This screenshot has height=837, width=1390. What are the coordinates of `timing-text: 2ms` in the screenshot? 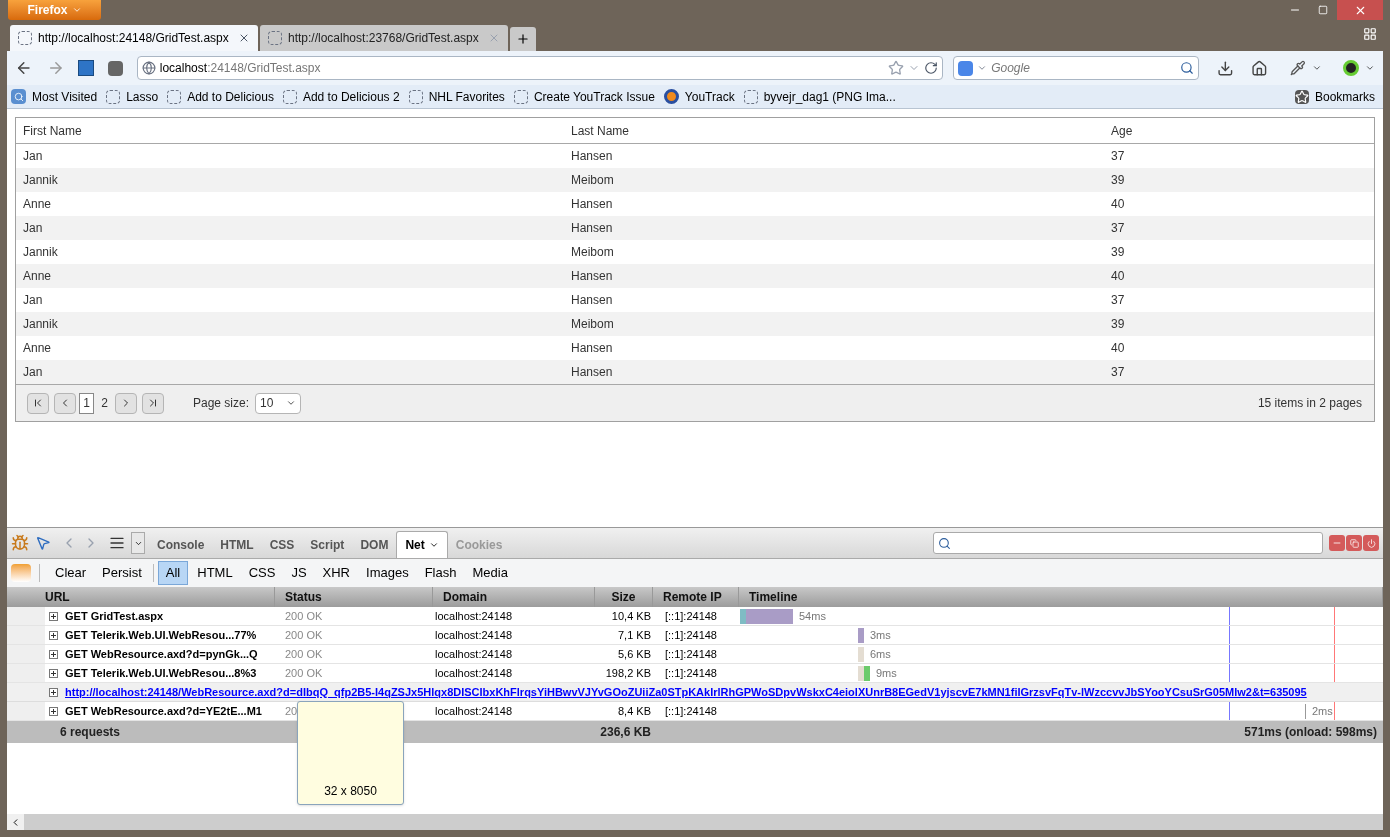 It's located at (1322, 711).